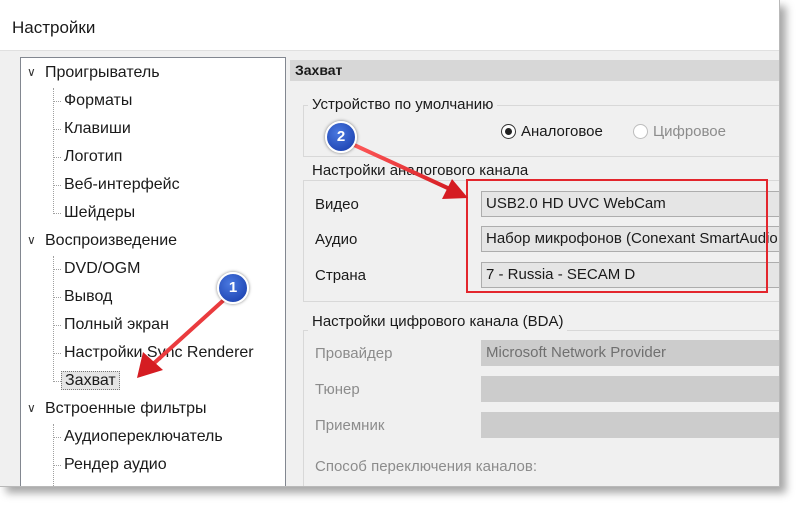 The width and height of the screenshot is (797, 508). What do you see at coordinates (233, 288) in the screenshot?
I see `annotation-badge-1: 1` at bounding box center [233, 288].